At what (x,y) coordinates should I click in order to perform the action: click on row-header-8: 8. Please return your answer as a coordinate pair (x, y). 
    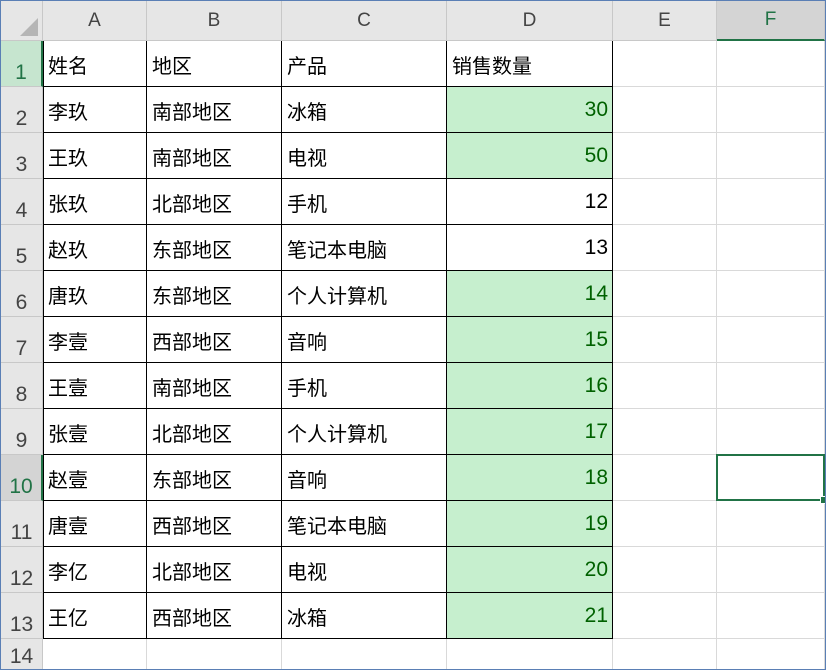
    Looking at the image, I should click on (22, 386).